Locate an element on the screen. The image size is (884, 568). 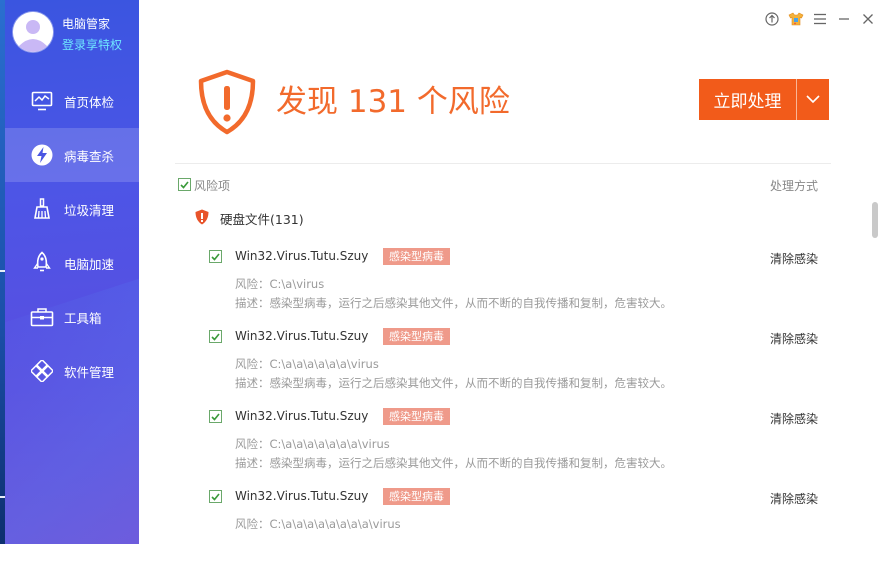
sidebar: 电脑管家 登录享特权 首页体检 病毒查杀 垃圾清理 电脑加速 工具箱 软件管理 is located at coordinates (72, 272).